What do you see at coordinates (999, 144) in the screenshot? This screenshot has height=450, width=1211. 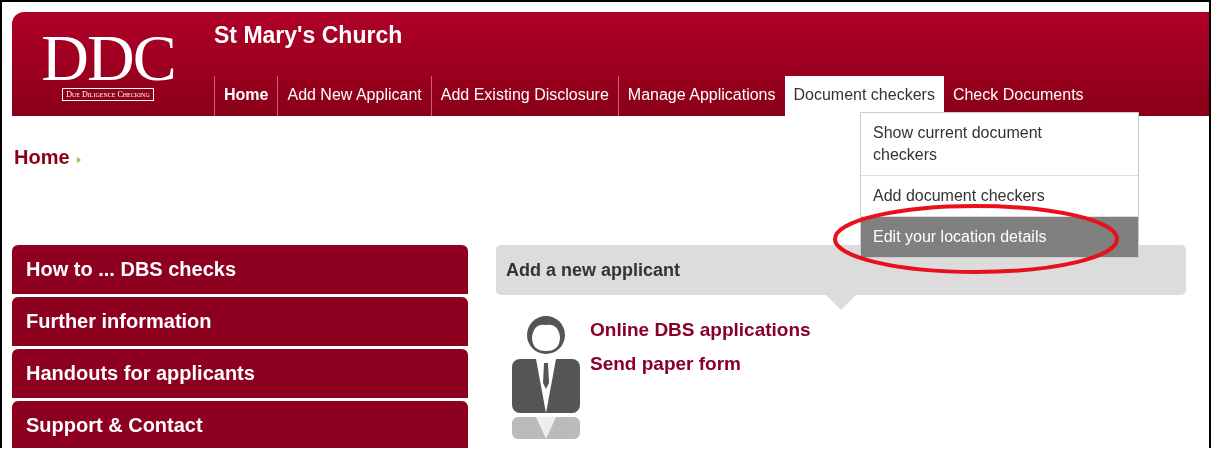 I see `menu-item: Show current document checkers` at bounding box center [999, 144].